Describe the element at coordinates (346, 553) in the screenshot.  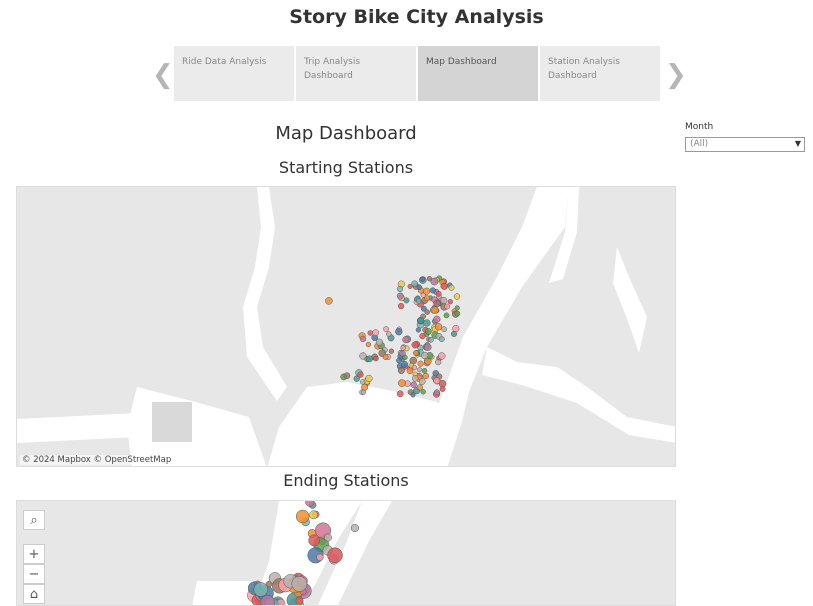
I see `ending-stations-map: ⌕ + − ⌂` at that location.